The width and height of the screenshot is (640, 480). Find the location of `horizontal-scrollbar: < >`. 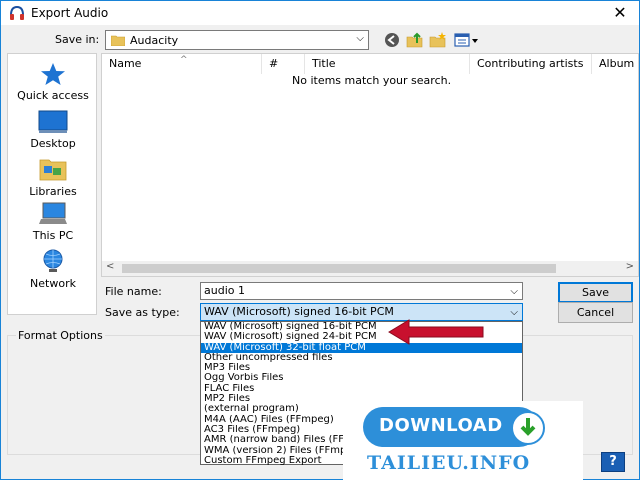

horizontal-scrollbar: < > is located at coordinates (370, 268).